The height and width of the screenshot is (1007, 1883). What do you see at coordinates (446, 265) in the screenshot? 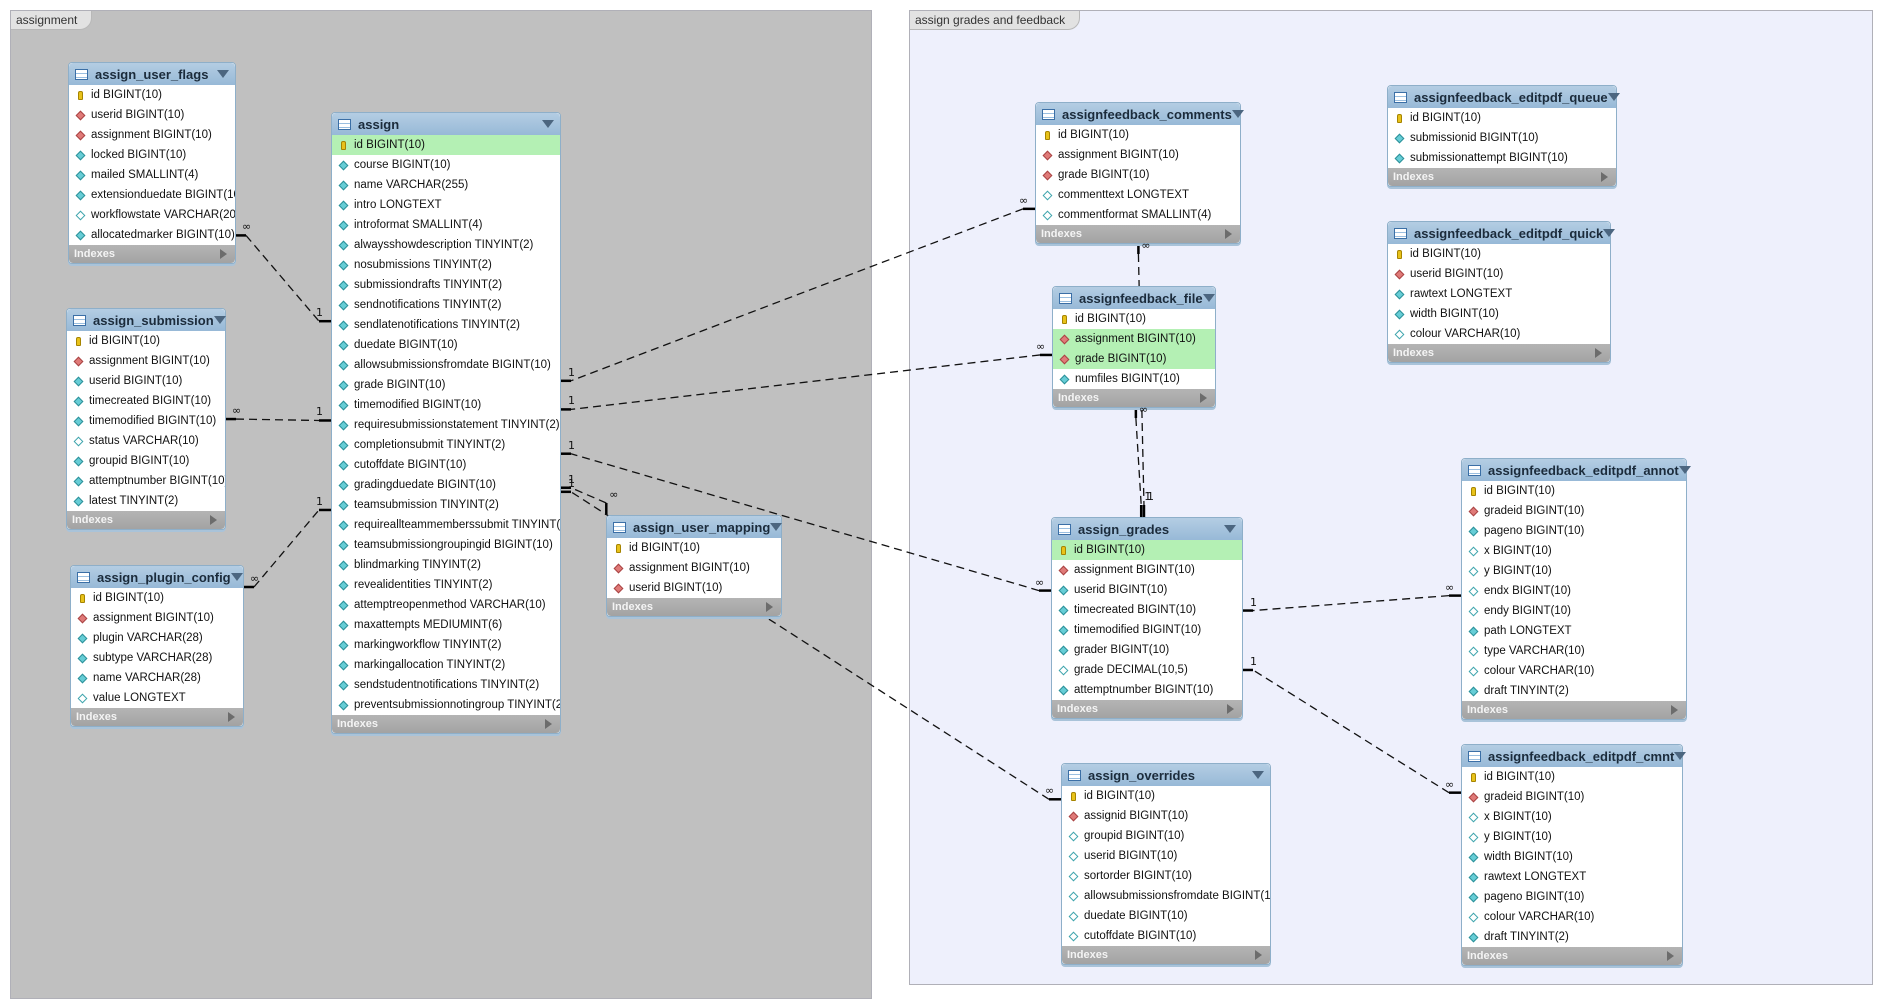
I see `column-row: nosubmissions TINYINT(2)` at bounding box center [446, 265].